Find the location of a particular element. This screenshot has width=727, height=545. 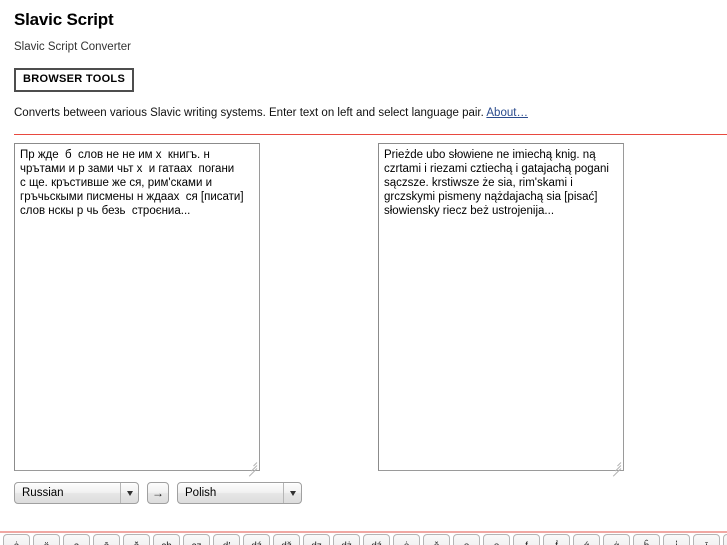

source-language-value: Russian is located at coordinates (43, 493).